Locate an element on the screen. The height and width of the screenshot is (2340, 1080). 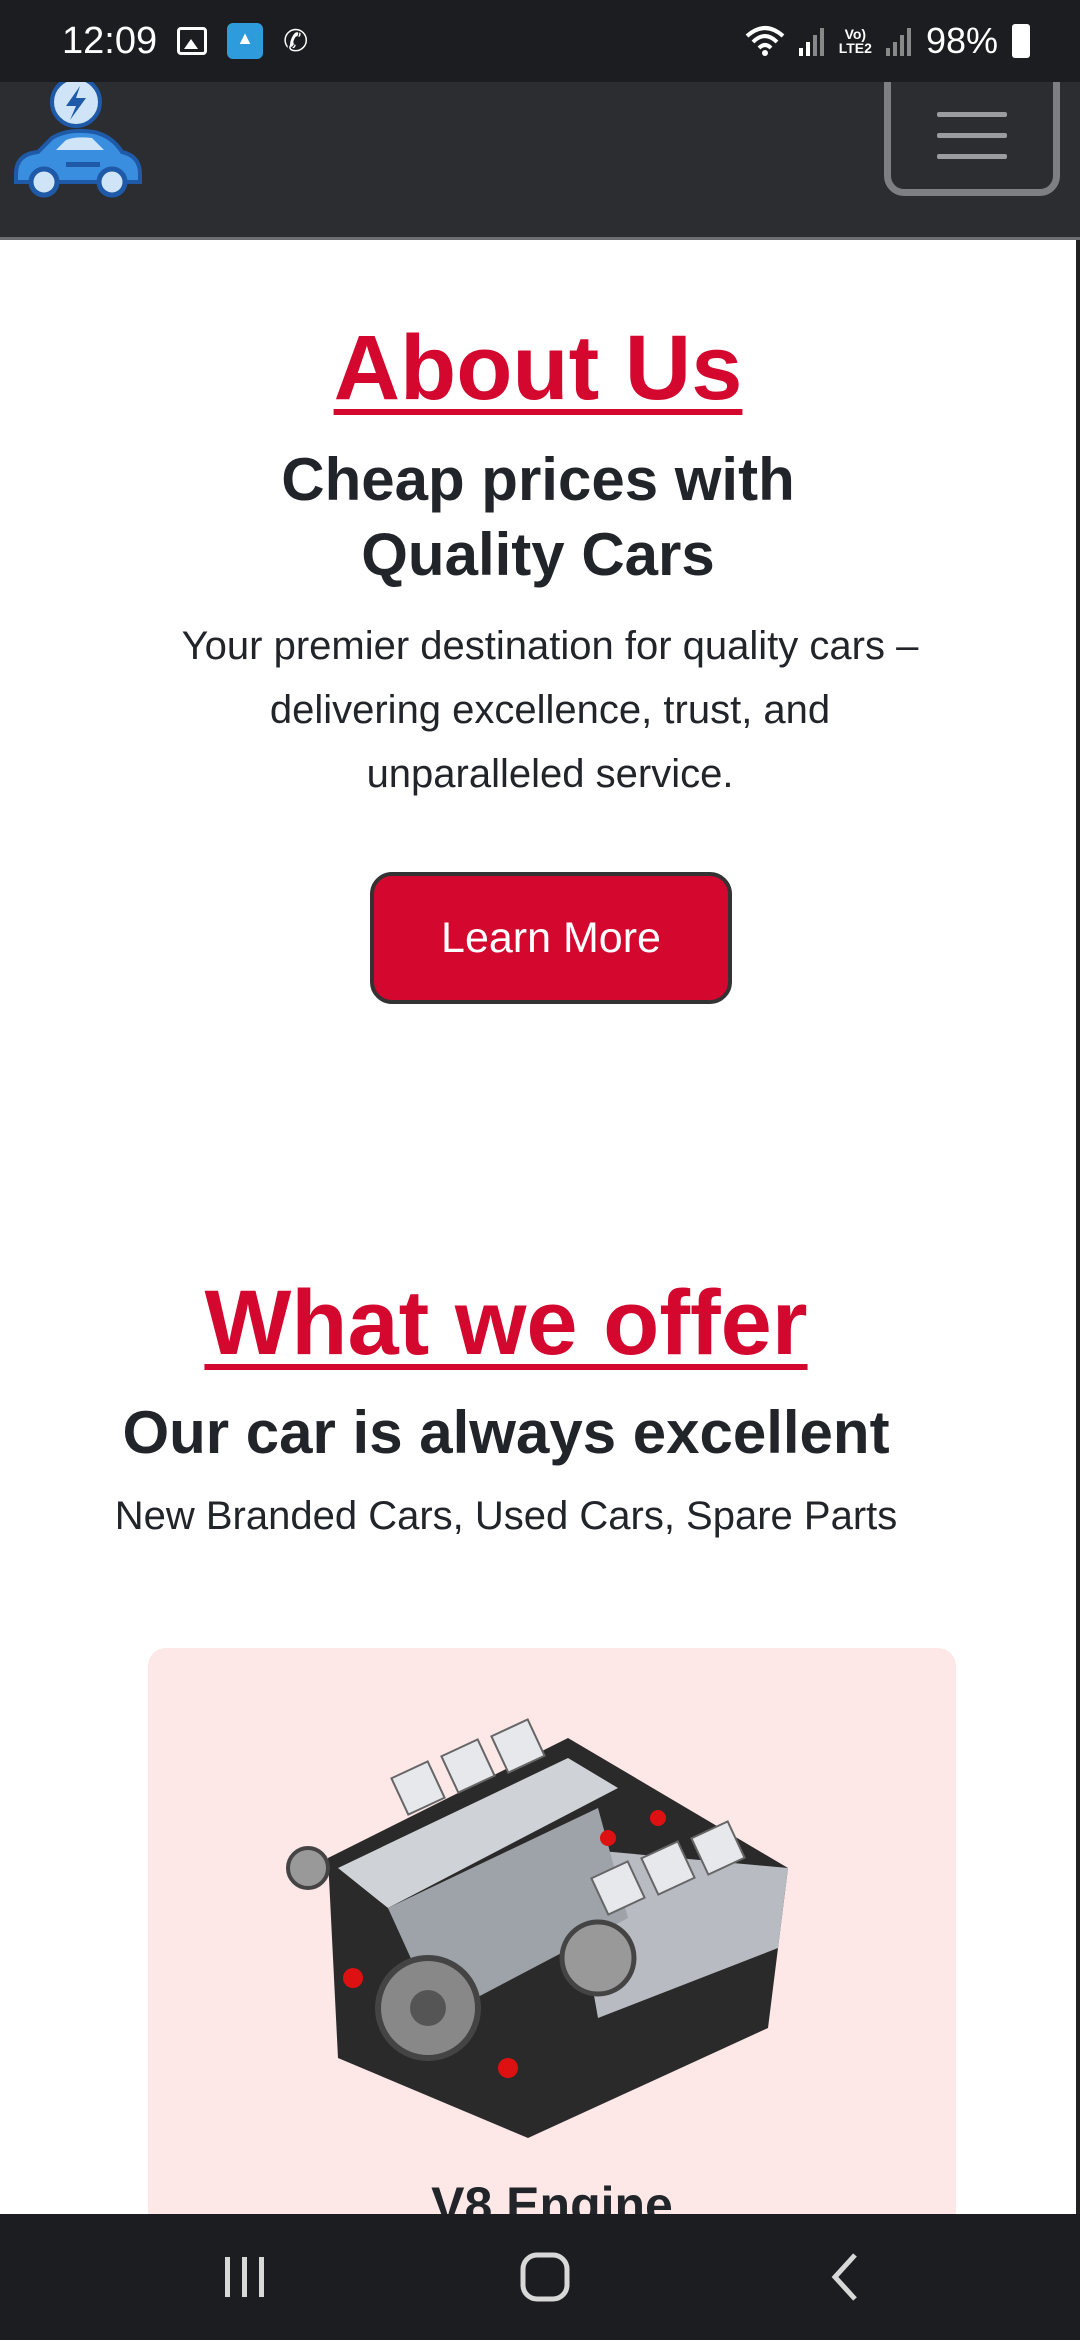
cloud-upload-icon is located at coordinates (245, 41).